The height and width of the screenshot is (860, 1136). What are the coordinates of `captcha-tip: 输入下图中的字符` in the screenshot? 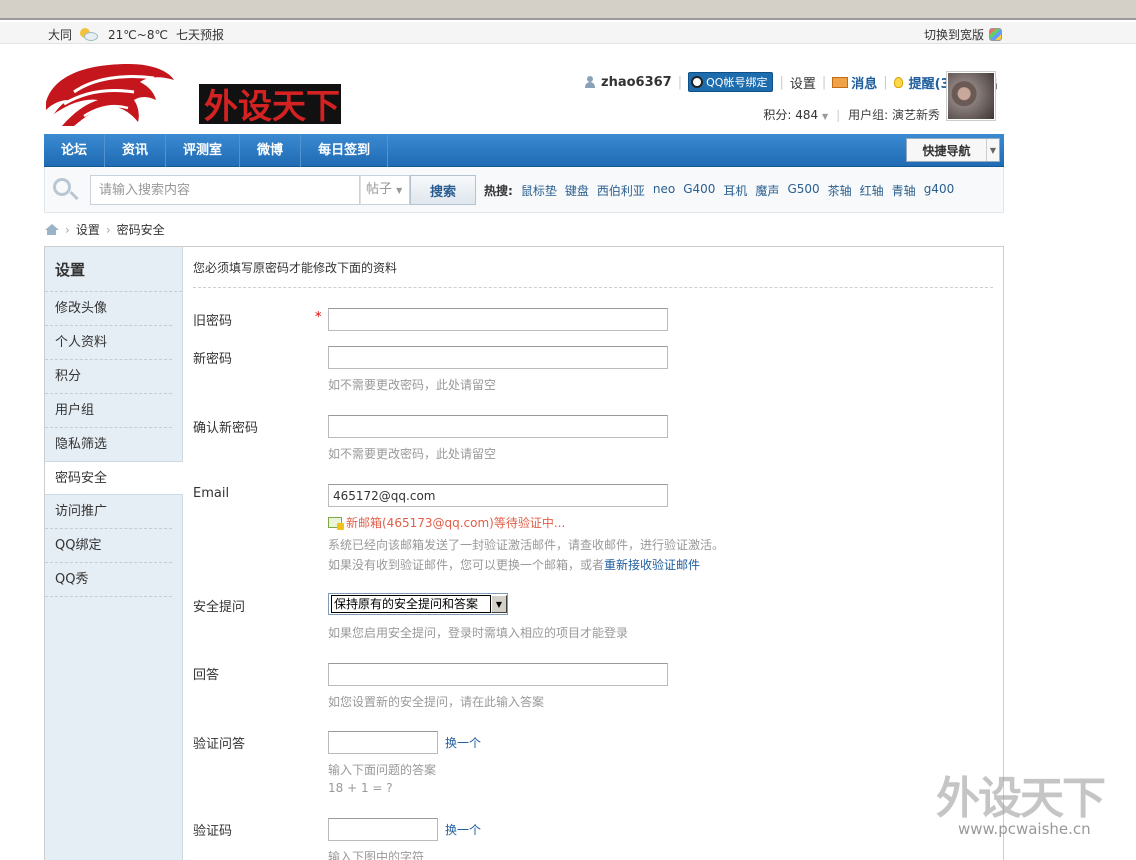 It's located at (376, 855).